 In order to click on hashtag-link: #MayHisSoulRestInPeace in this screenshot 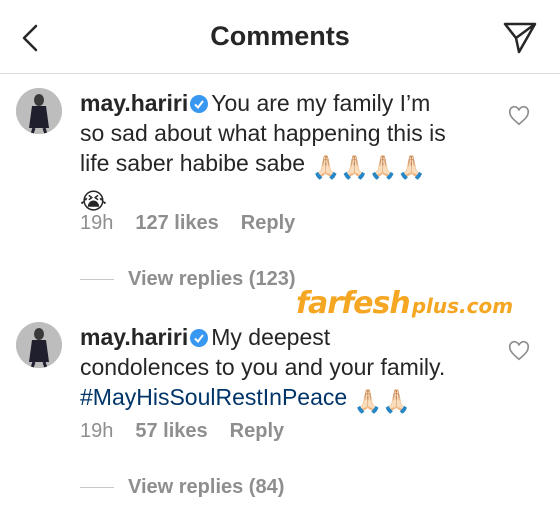, I will do `click(213, 397)`.